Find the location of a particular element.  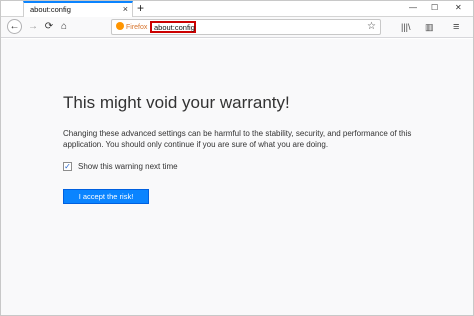

tab-strip: about:config × + — ☐ ✕ is located at coordinates (237, 9).